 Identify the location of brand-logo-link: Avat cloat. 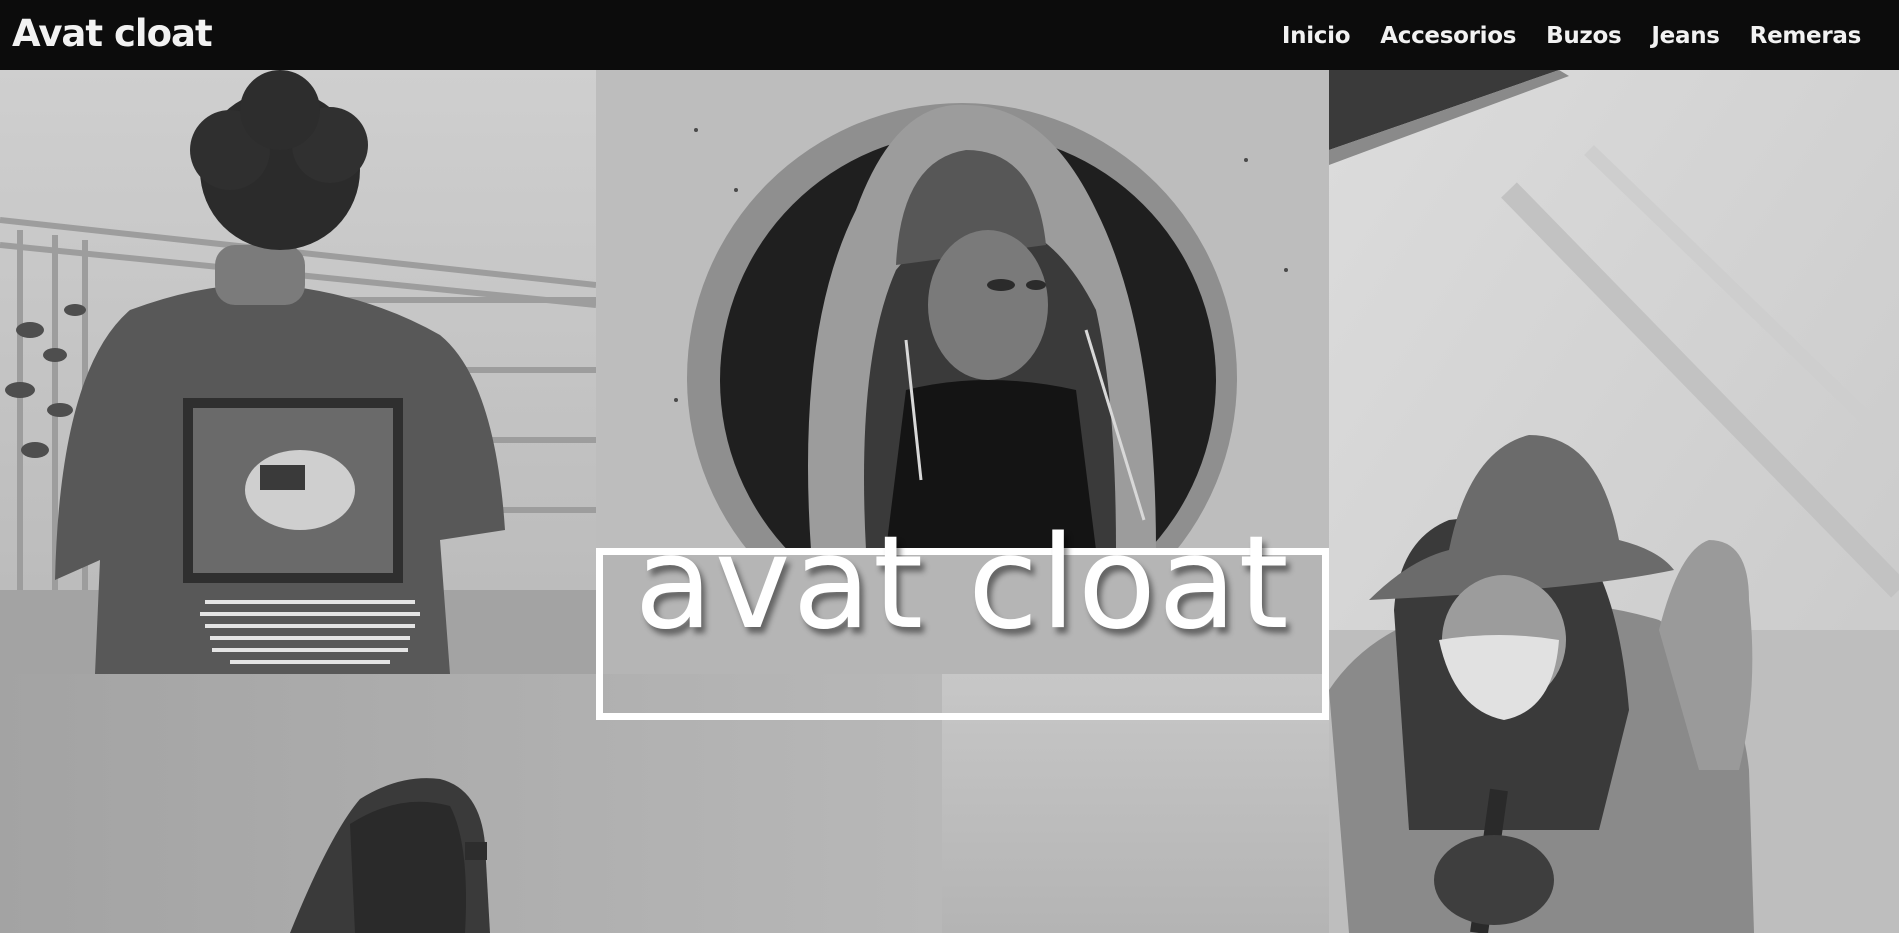
(112, 33).